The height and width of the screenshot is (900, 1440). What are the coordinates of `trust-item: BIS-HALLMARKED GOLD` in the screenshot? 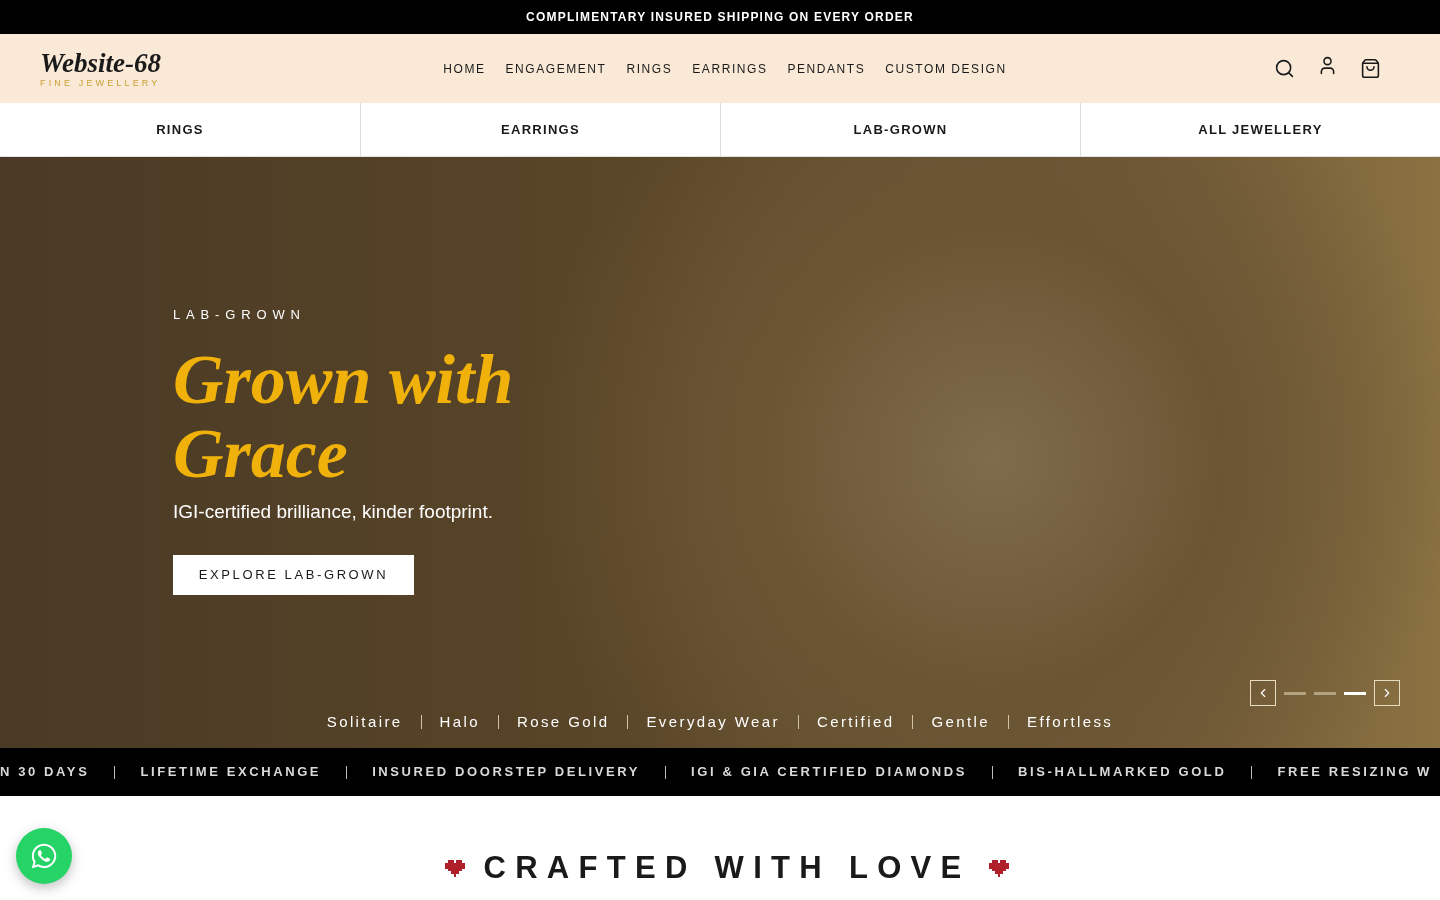 It's located at (1122, 772).